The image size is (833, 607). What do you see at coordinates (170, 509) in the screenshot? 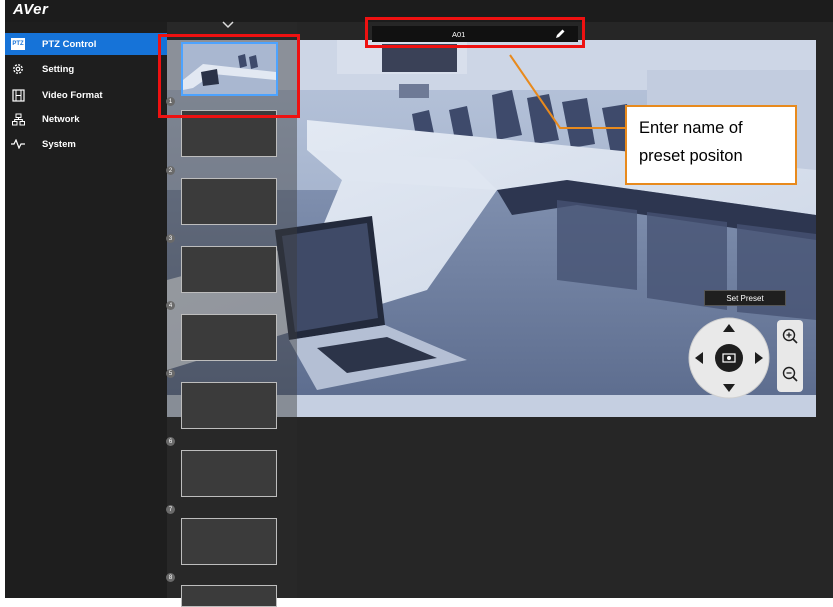
I see `preset-number-7: 7` at bounding box center [170, 509].